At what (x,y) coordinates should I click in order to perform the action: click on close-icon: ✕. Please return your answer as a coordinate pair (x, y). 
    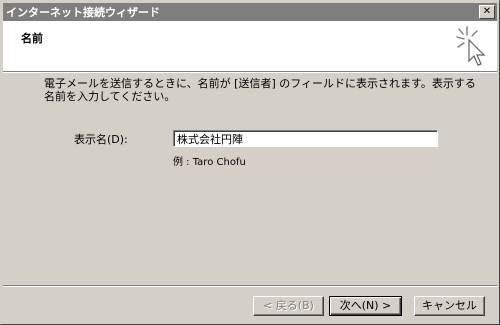
    Looking at the image, I should click on (487, 11).